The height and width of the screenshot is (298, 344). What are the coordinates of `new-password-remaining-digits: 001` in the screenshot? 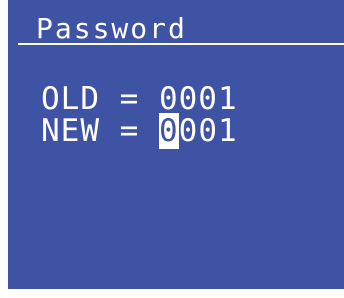 It's located at (208, 131).